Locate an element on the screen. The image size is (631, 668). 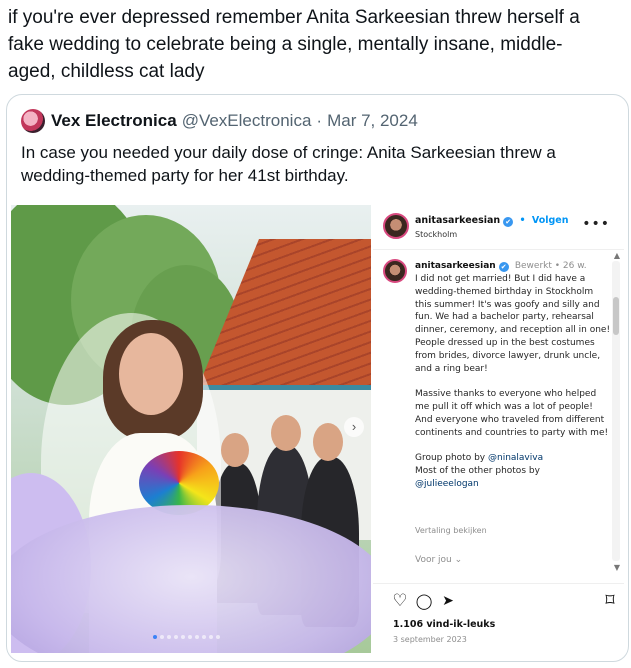
post-date: 3 september 2023 is located at coordinates (430, 639).